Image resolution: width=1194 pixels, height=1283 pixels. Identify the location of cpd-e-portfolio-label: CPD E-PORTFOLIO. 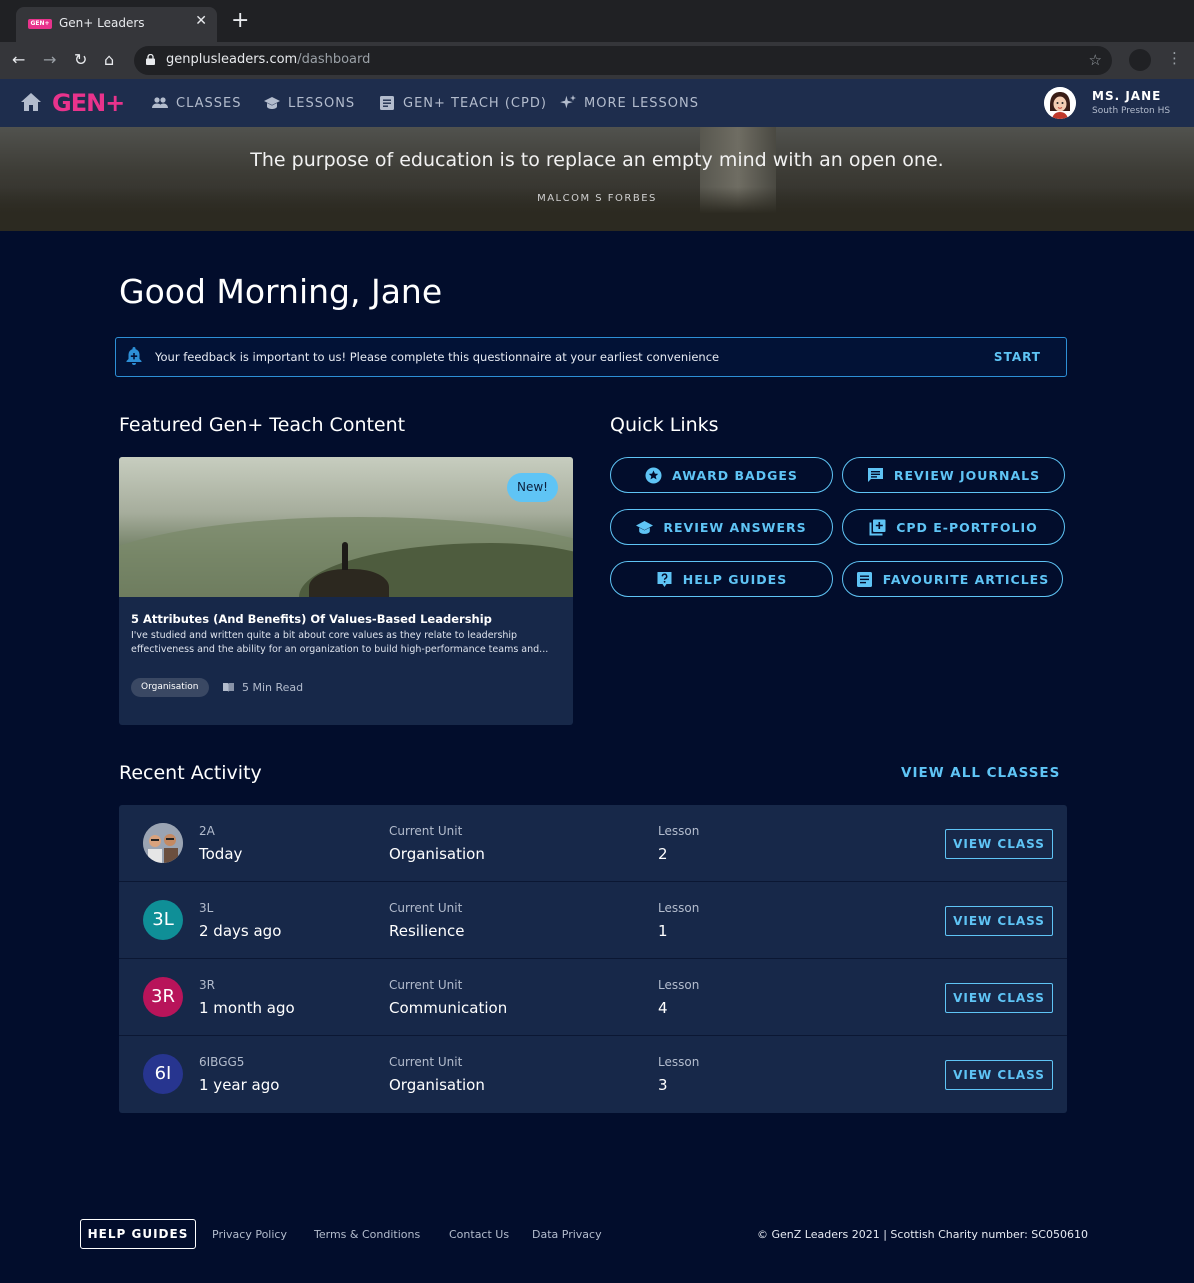
(967, 527).